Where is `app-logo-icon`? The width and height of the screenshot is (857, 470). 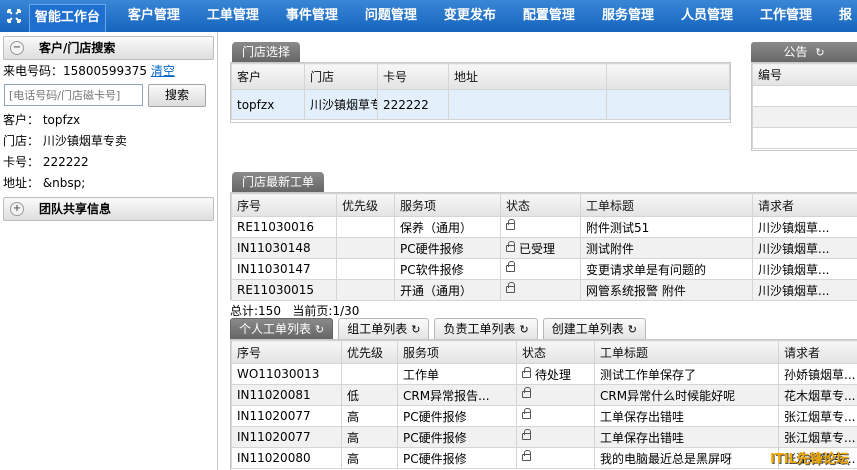 app-logo-icon is located at coordinates (14, 16).